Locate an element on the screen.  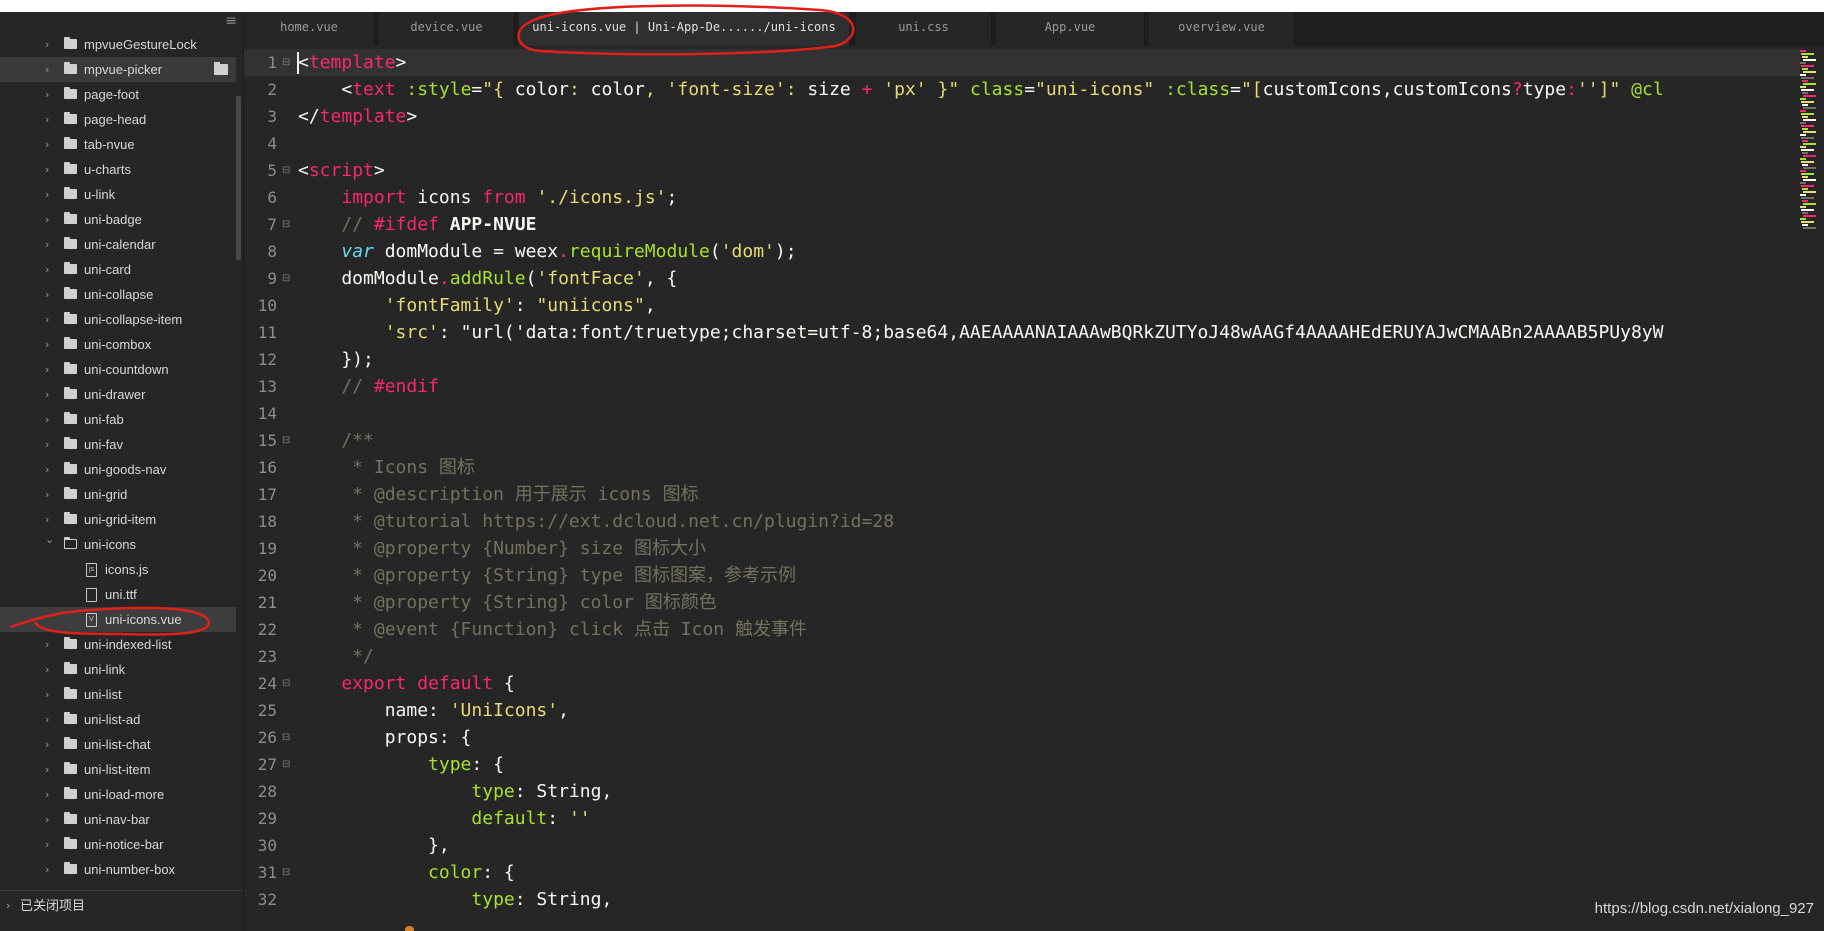
tree-item-uni-card: › uni-card is located at coordinates (118, 269).